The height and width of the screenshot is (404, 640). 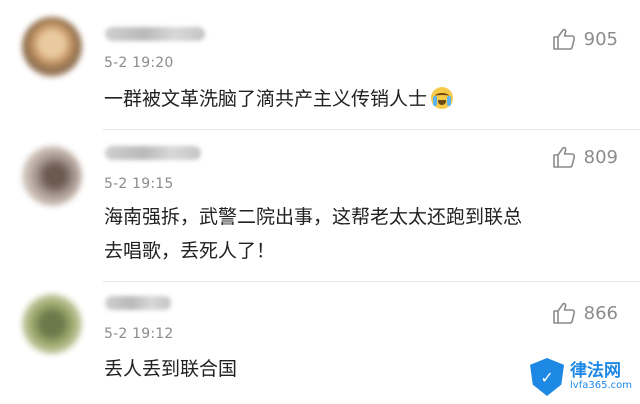 I want to click on like-button: 809, so click(x=585, y=157).